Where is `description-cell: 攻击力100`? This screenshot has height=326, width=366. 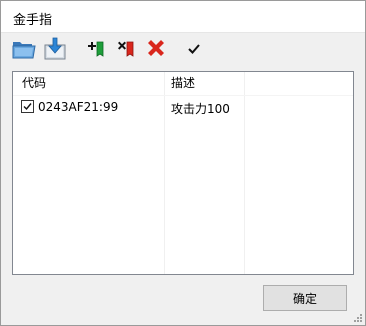
description-cell: 攻击力100 is located at coordinates (200, 109).